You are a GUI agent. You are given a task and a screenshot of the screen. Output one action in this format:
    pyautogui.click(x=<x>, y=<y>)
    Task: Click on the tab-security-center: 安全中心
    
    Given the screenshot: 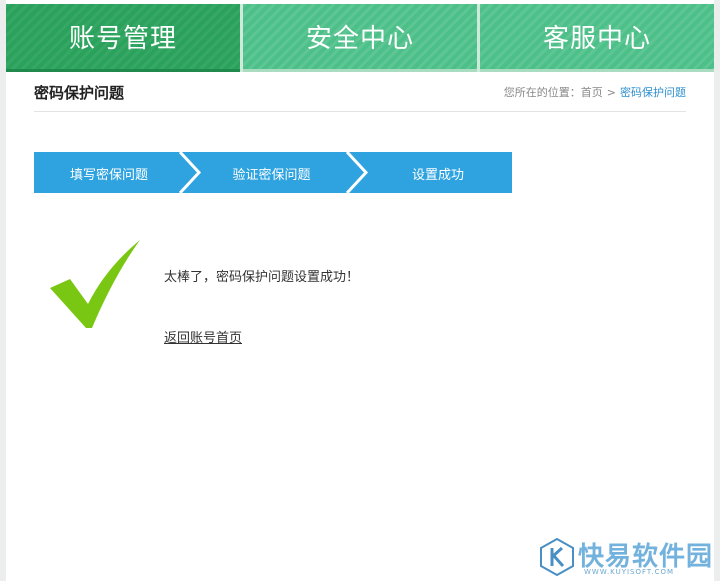 What is the action you would take?
    pyautogui.click(x=360, y=38)
    